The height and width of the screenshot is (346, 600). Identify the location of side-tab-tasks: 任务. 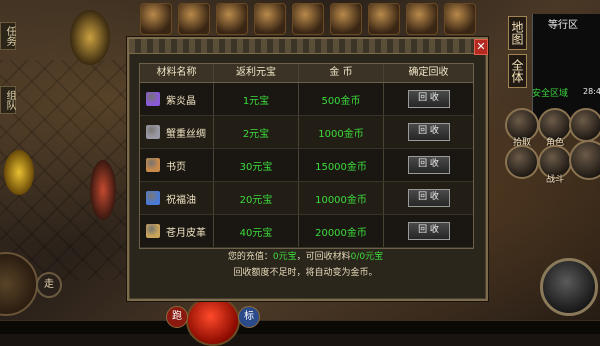
(8, 36).